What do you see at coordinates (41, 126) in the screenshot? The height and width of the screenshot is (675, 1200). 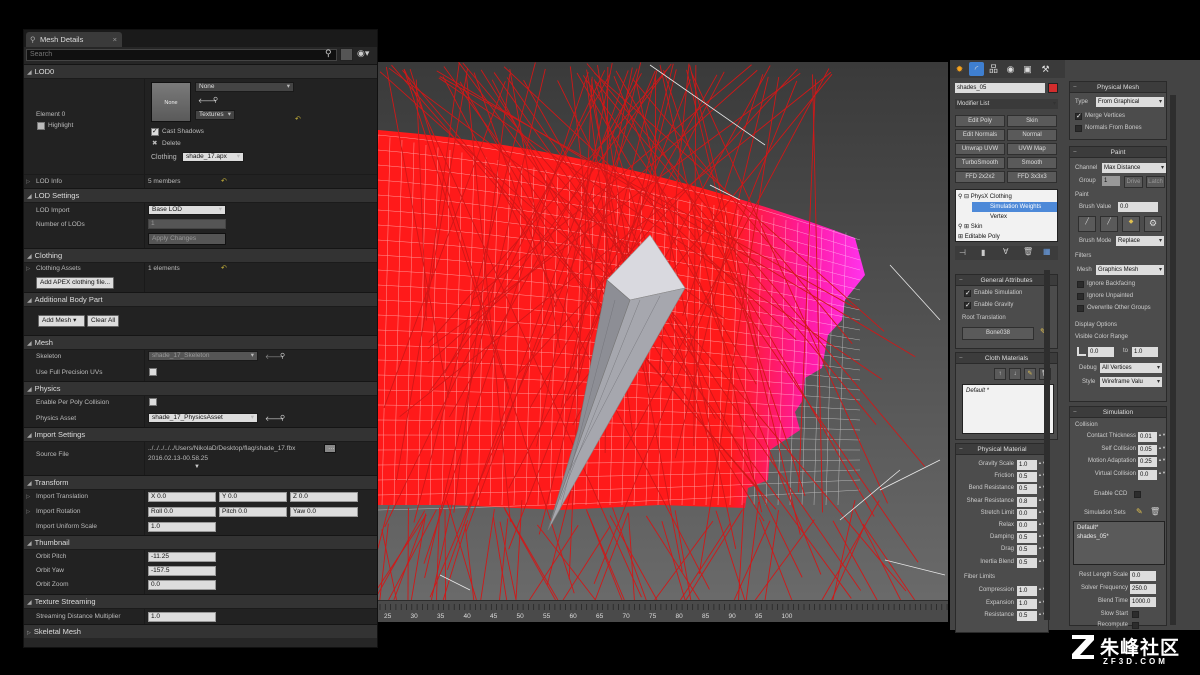 I see `highlight-checkbox` at bounding box center [41, 126].